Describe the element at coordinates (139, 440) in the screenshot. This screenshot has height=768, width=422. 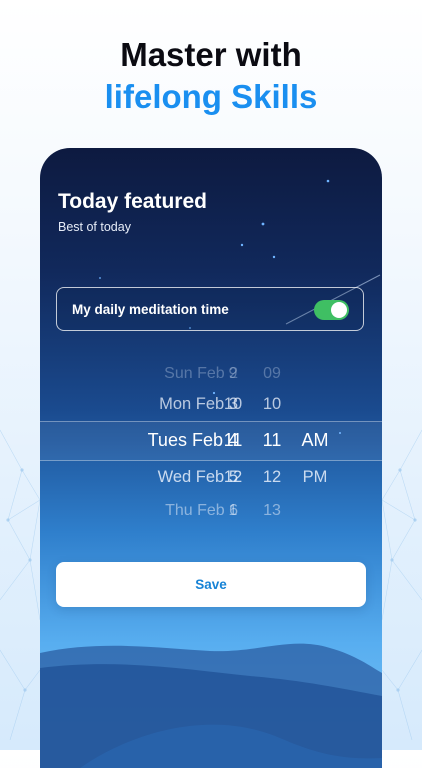
I see `picker-date-selected: Tues Feb 4` at that location.